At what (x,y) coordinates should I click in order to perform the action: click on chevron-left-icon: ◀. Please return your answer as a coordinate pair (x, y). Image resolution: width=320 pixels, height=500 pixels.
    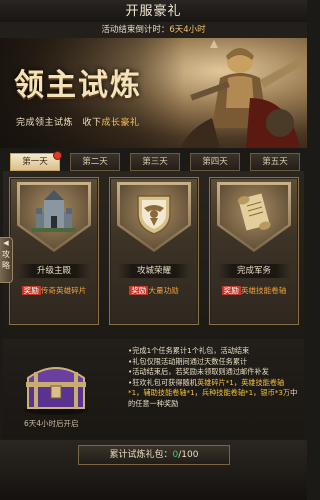
    Looking at the image, I should click on (6, 243).